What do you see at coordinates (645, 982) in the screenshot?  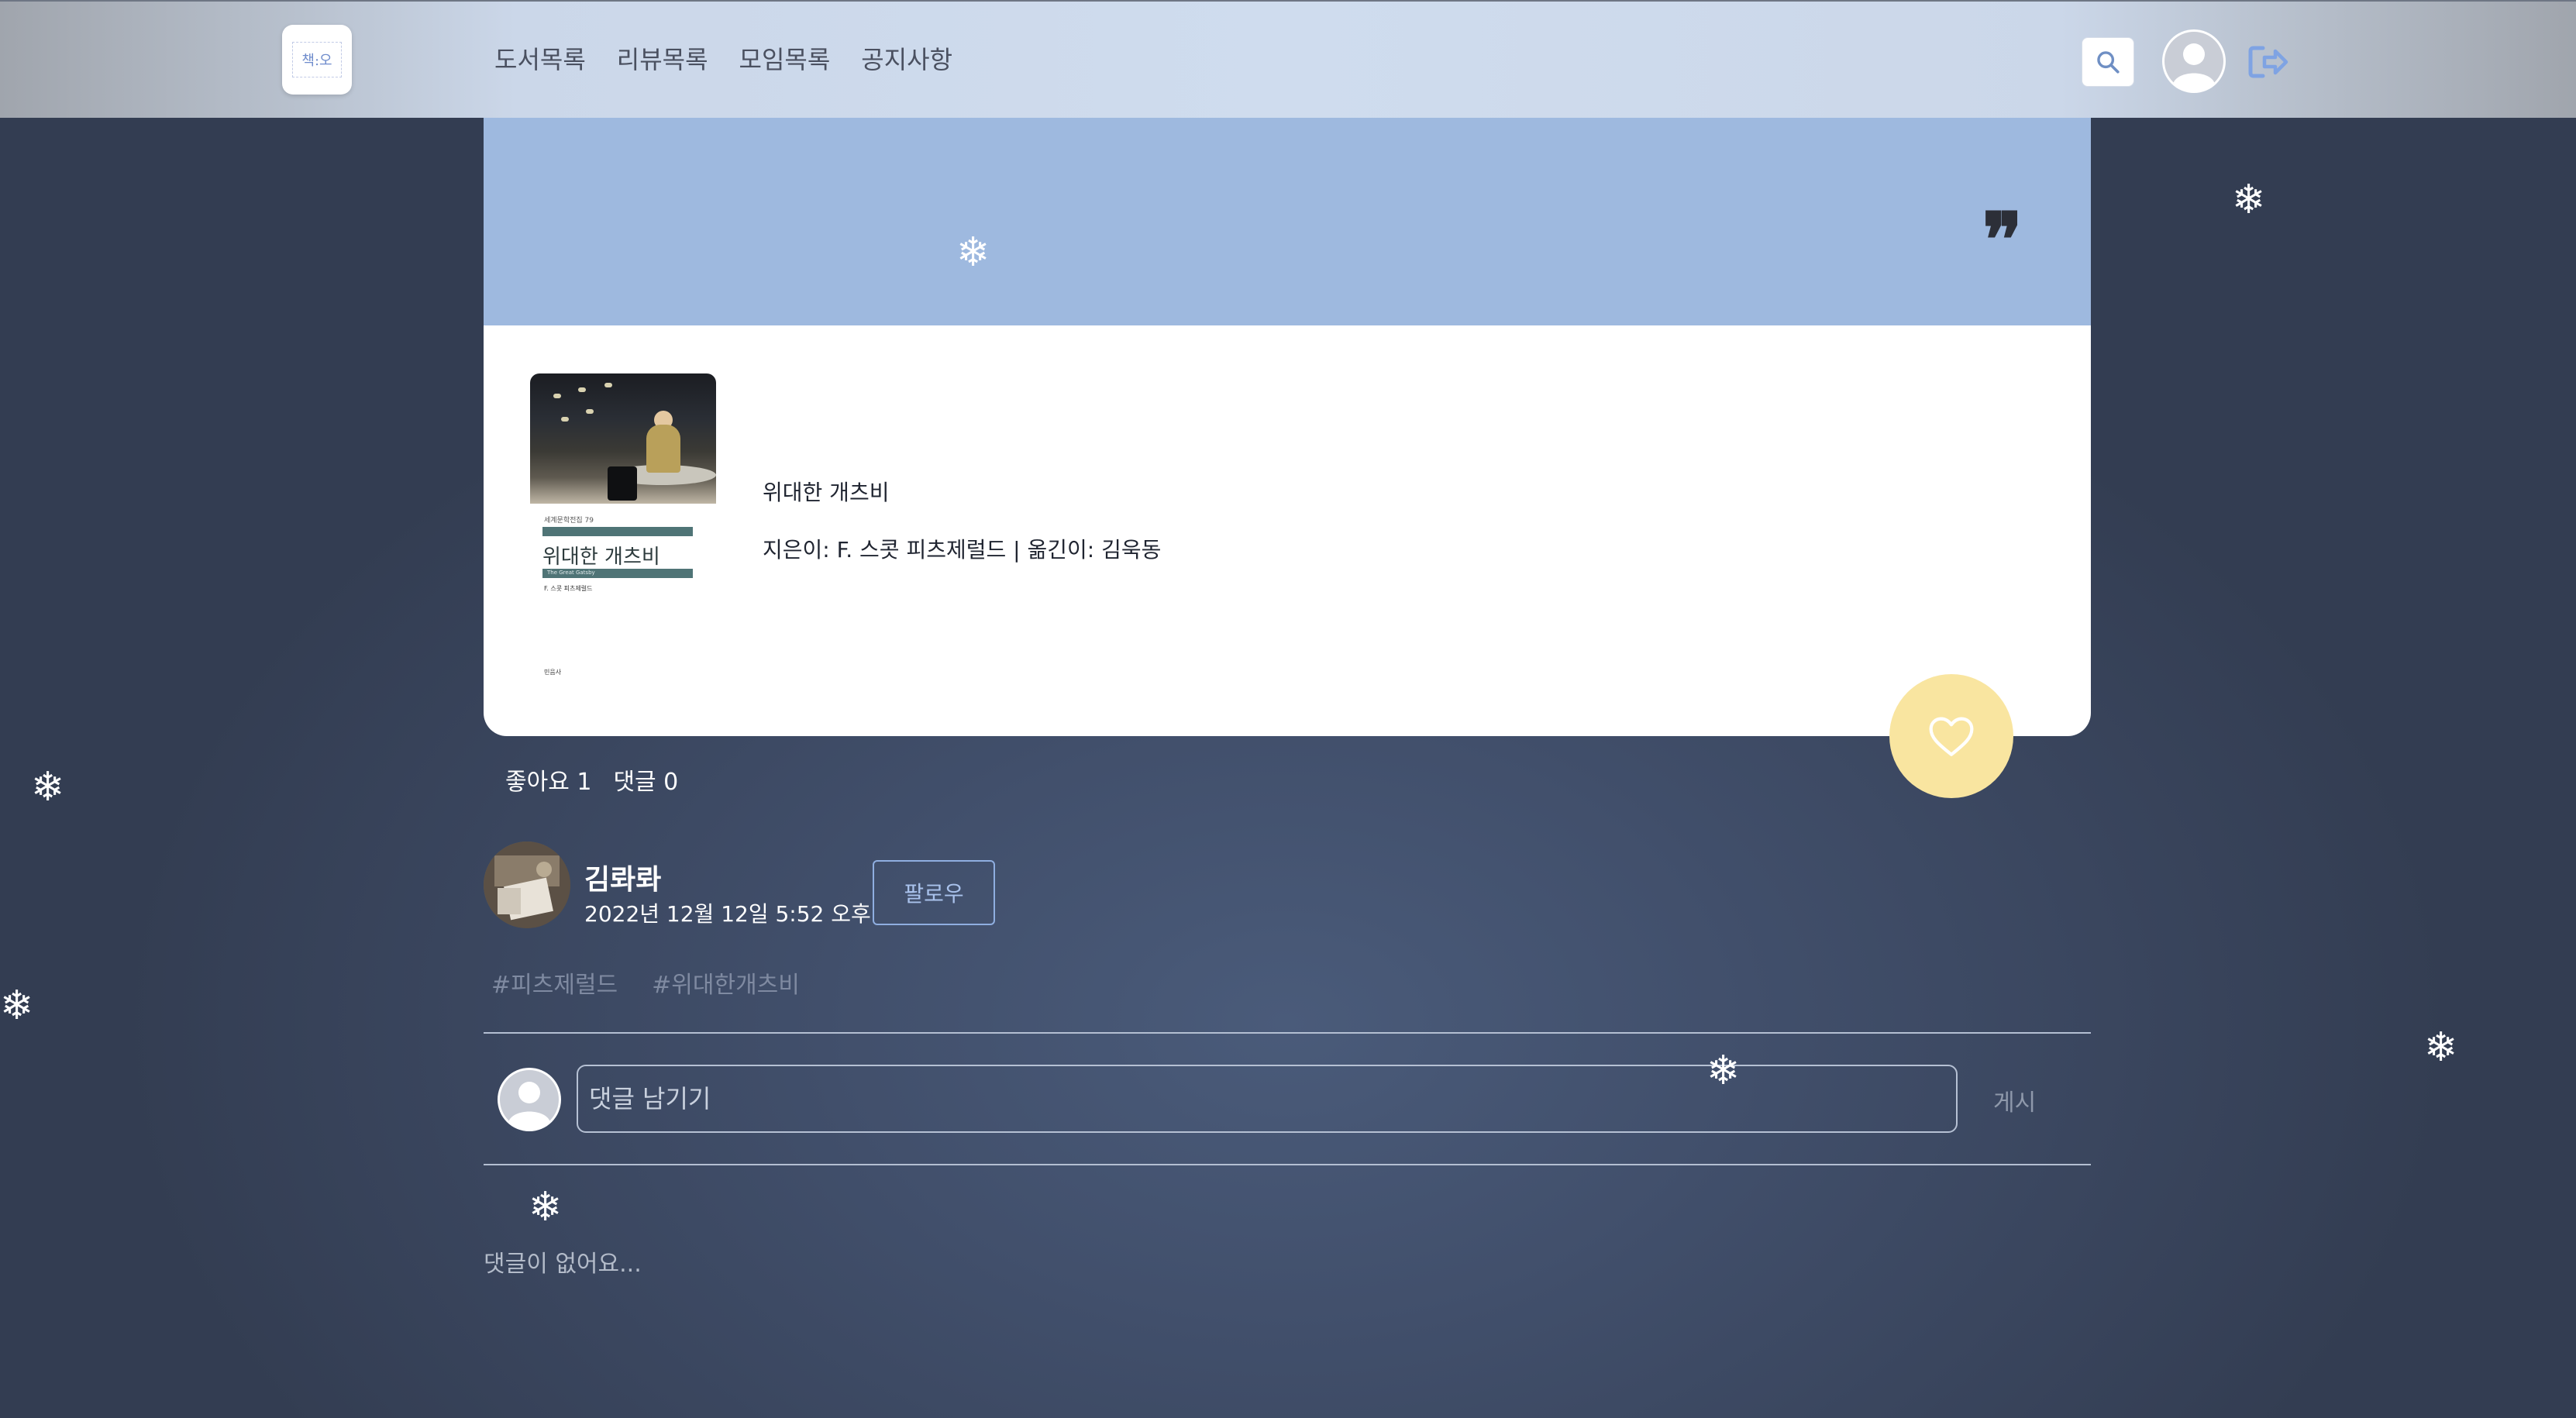 I see `tag-list: #피츠제럴드 #위대한개츠비` at bounding box center [645, 982].